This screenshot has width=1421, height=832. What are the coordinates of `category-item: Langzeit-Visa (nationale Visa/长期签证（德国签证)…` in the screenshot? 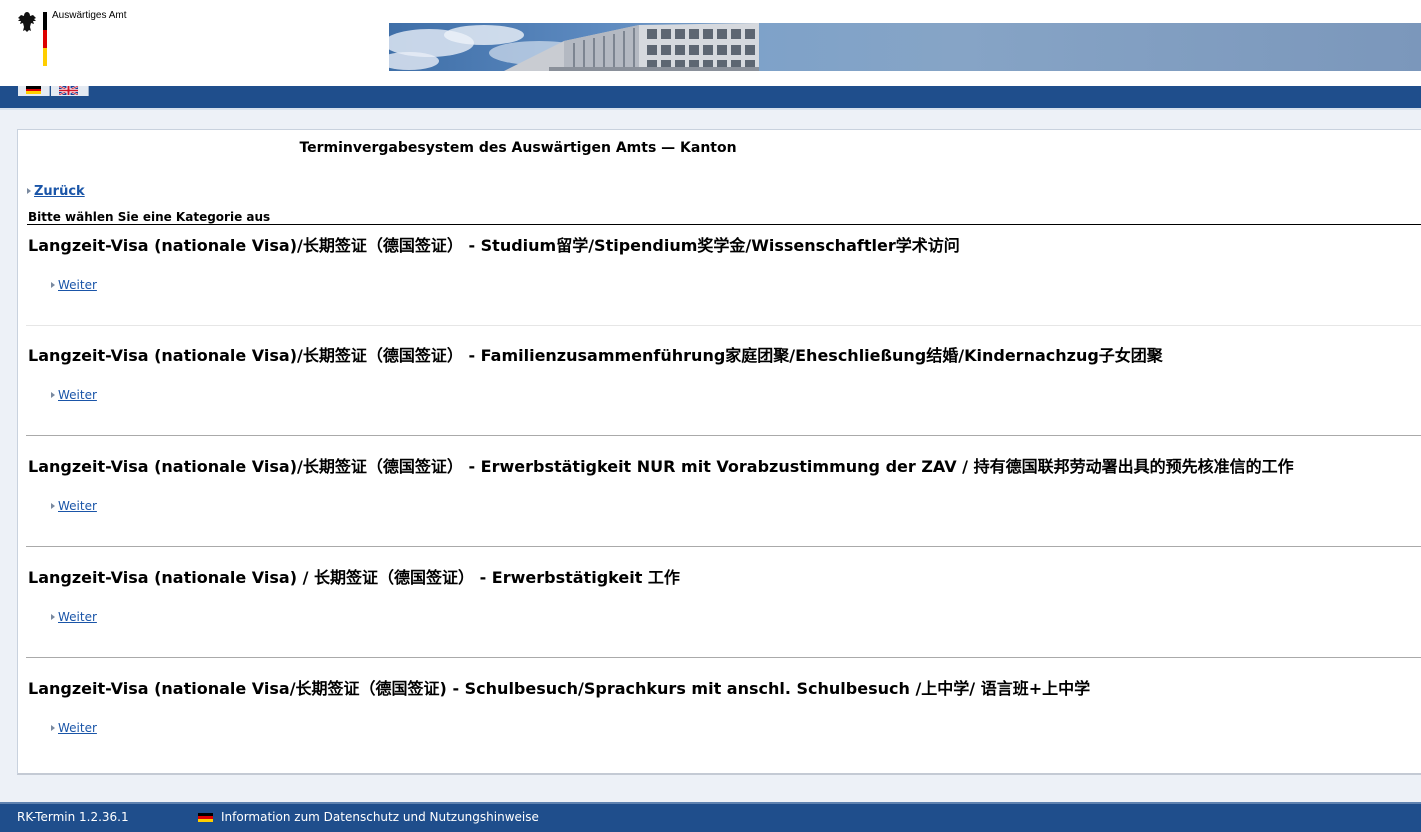 It's located at (723, 714).